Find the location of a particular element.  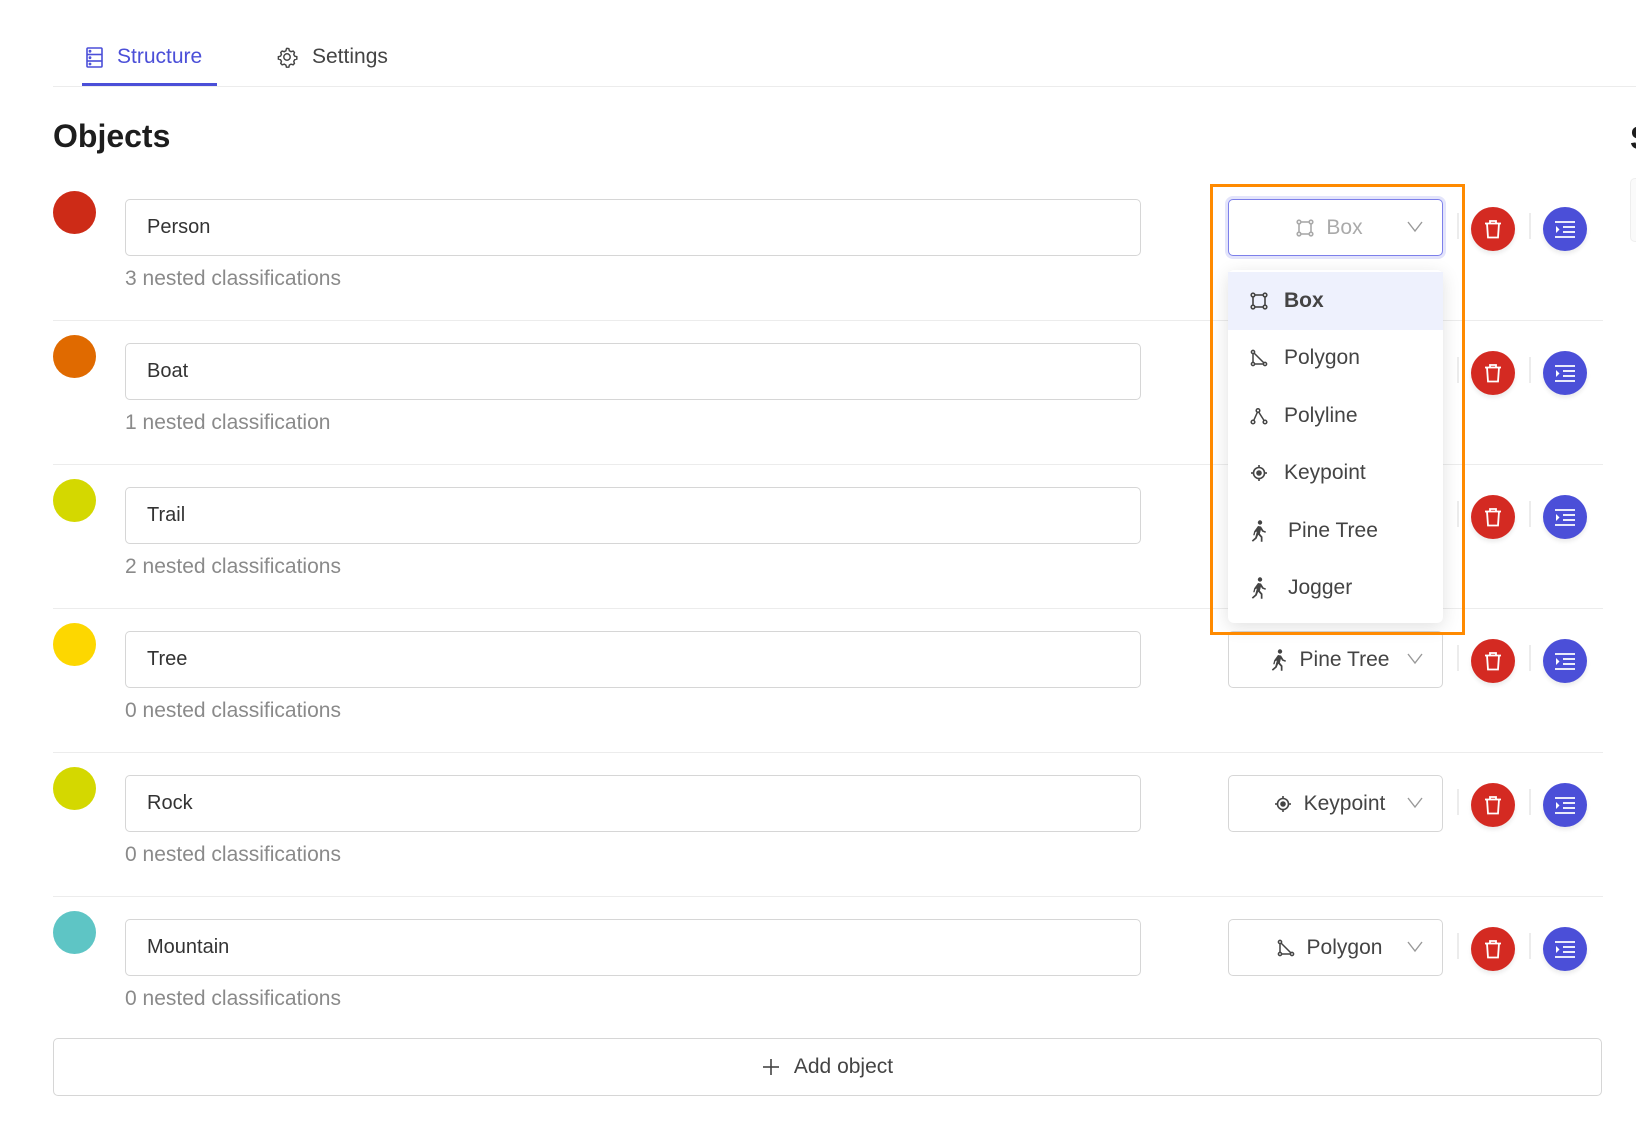

object-name-input: Person is located at coordinates (633, 227).